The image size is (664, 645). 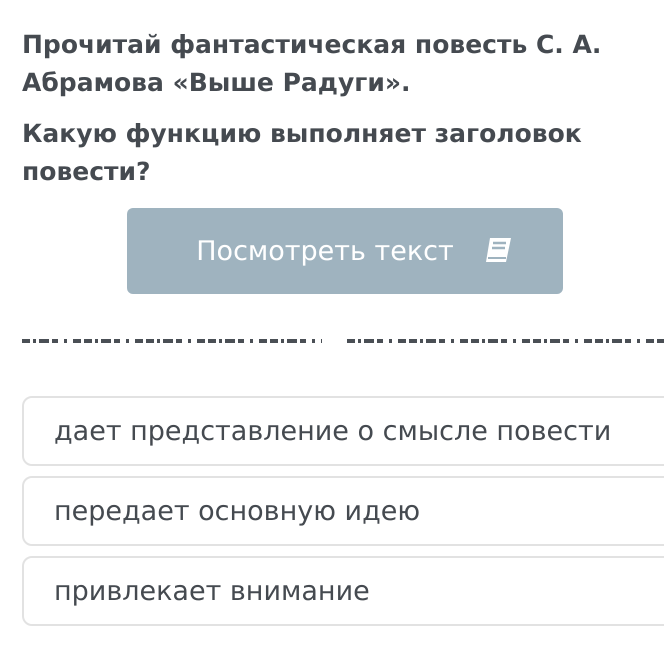 I want to click on answer-option: передает основную идею, so click(x=343, y=511).